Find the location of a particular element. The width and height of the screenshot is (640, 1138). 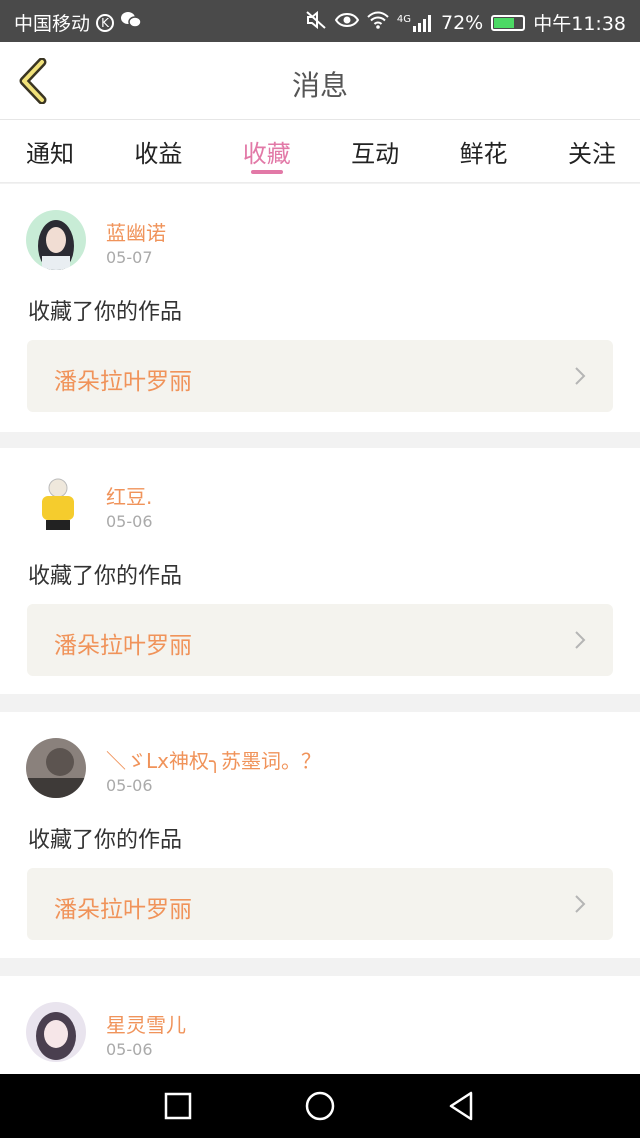

status-bar: 中国移动 K 4G 72% 中午11:38 is located at coordinates (320, 21).